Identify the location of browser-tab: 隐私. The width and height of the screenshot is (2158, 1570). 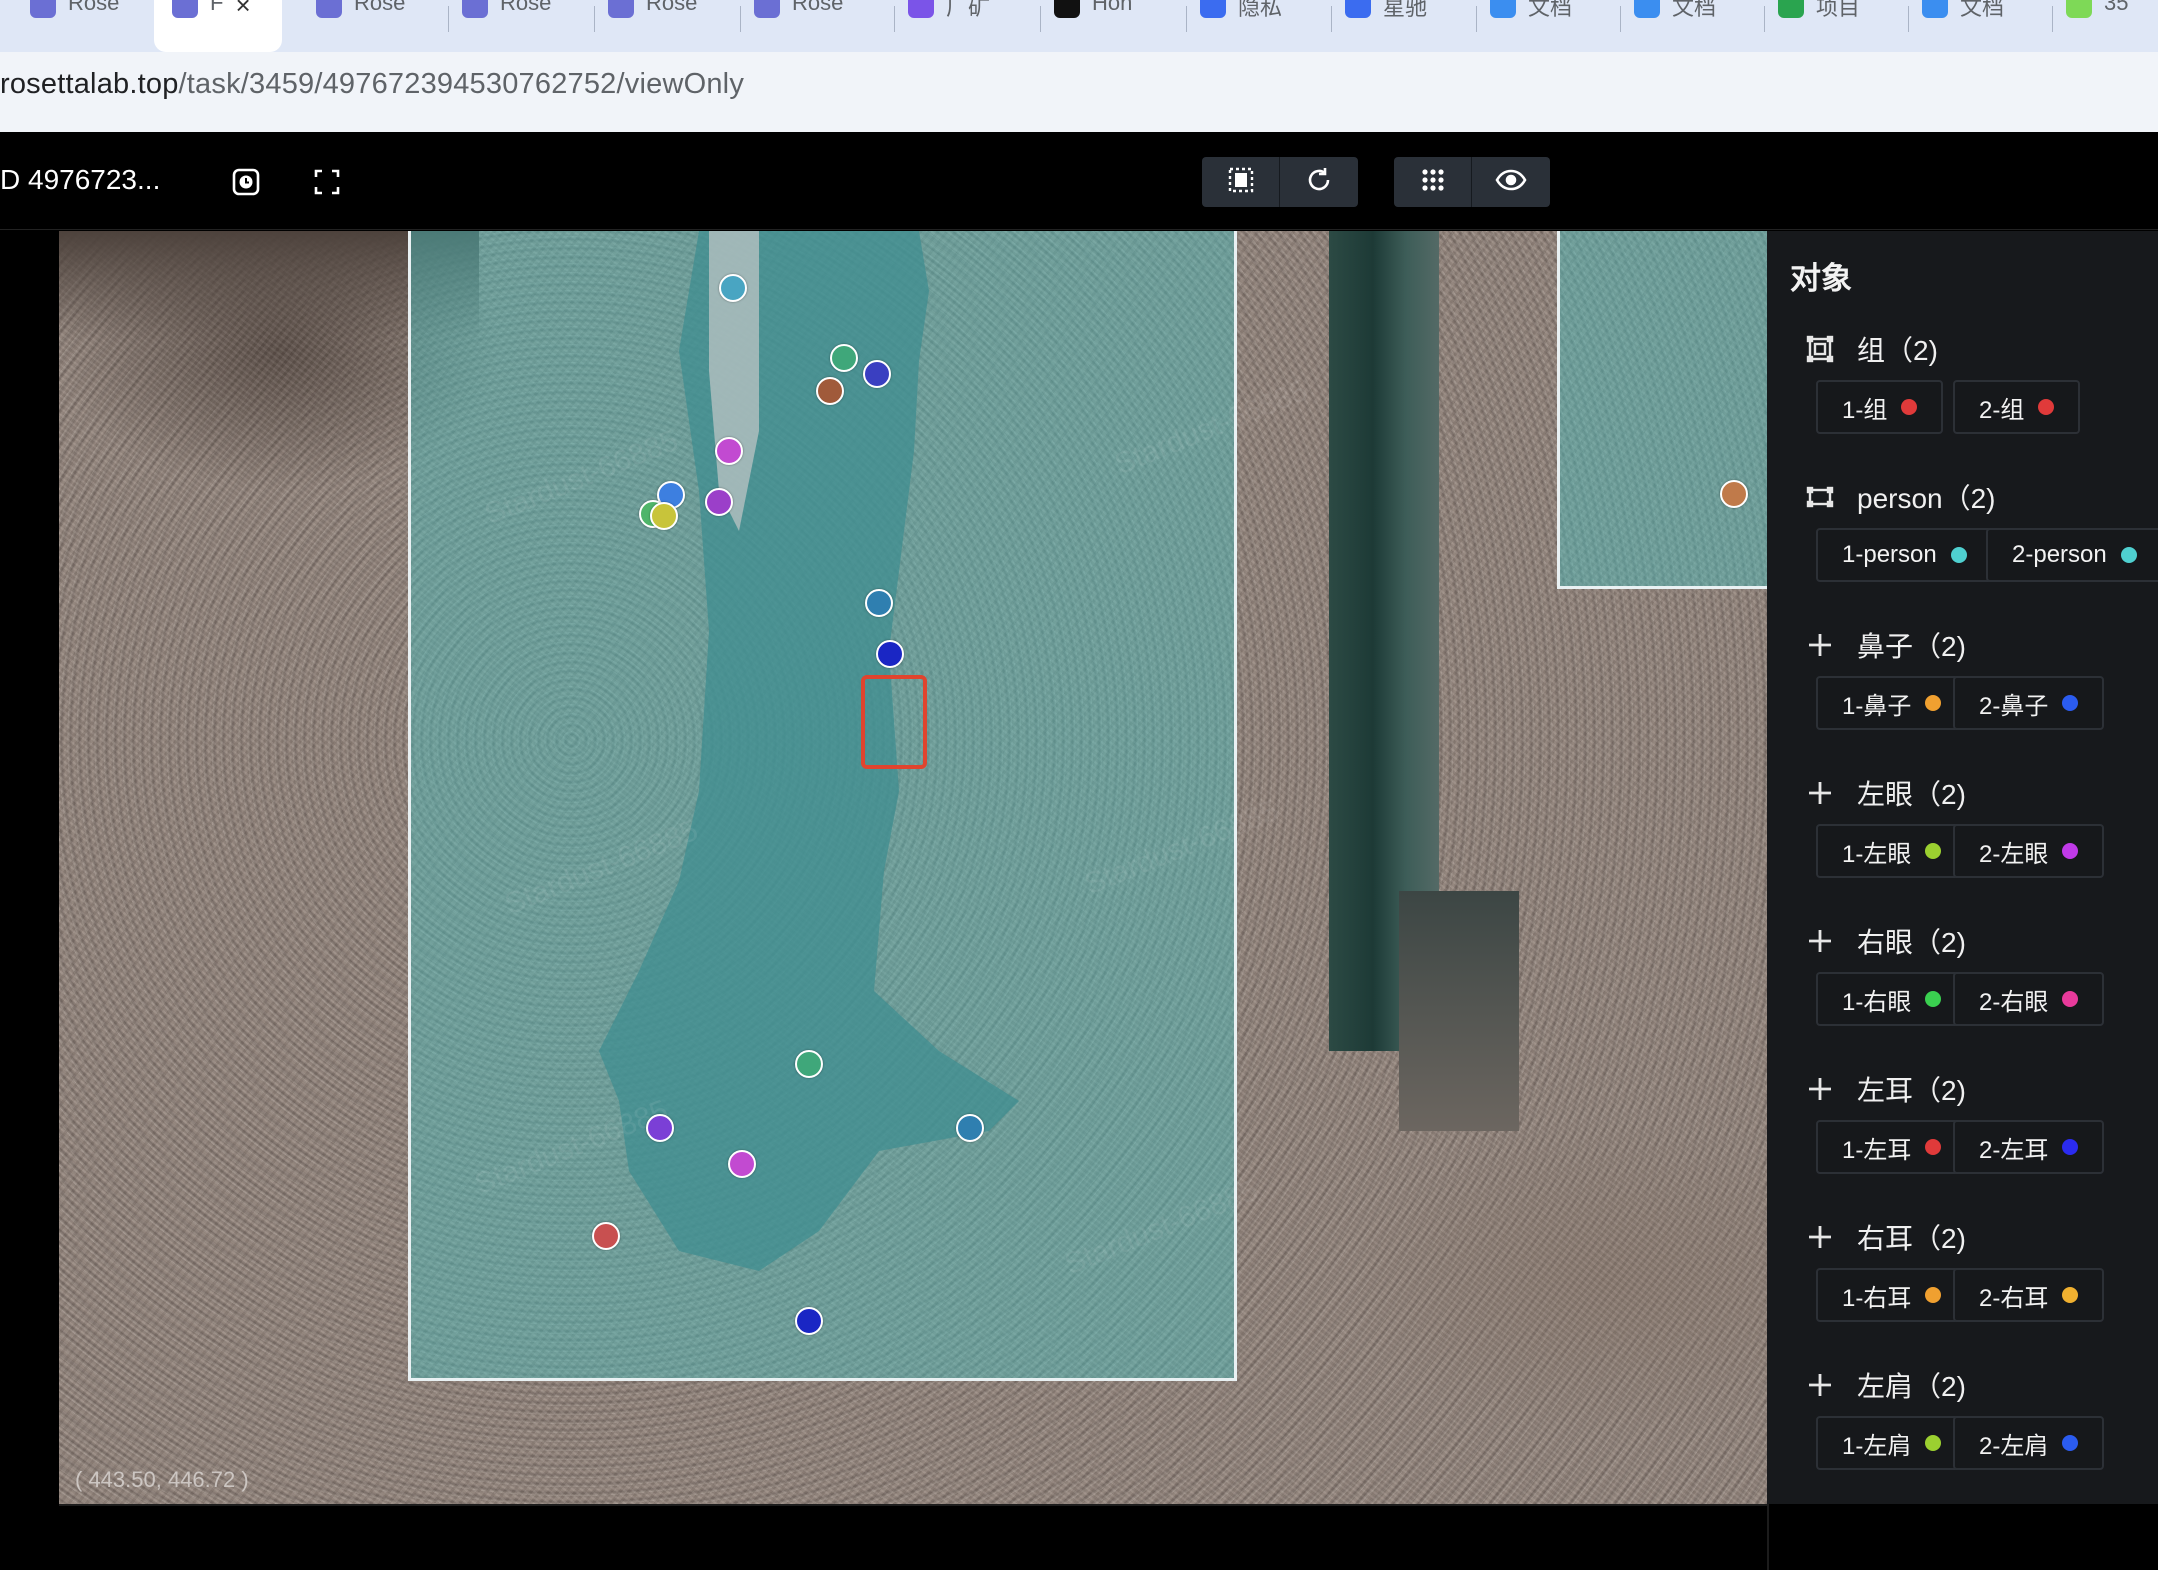
(1255, 26).